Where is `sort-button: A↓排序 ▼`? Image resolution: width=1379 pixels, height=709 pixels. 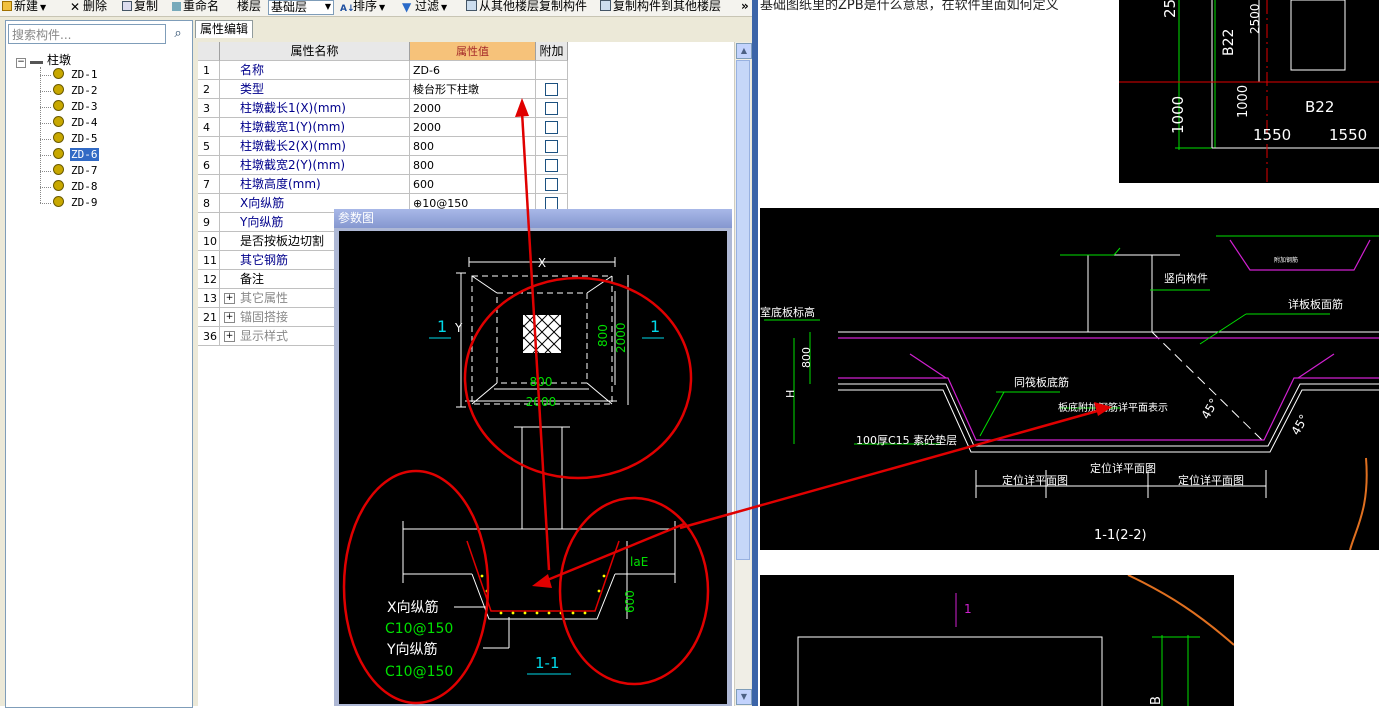
sort-button: A↓排序 ▼ is located at coordinates (362, 7).